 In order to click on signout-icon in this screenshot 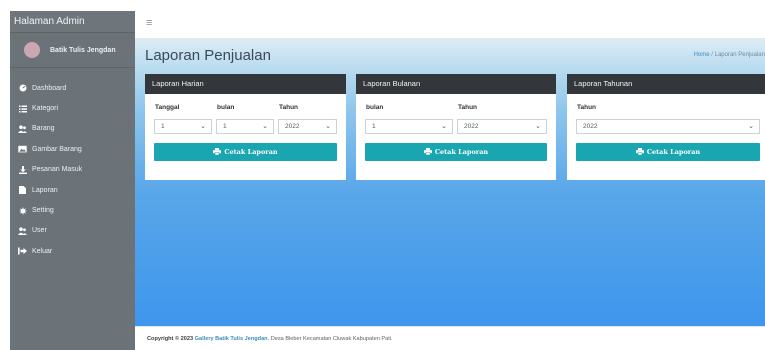, I will do `click(22, 251)`.